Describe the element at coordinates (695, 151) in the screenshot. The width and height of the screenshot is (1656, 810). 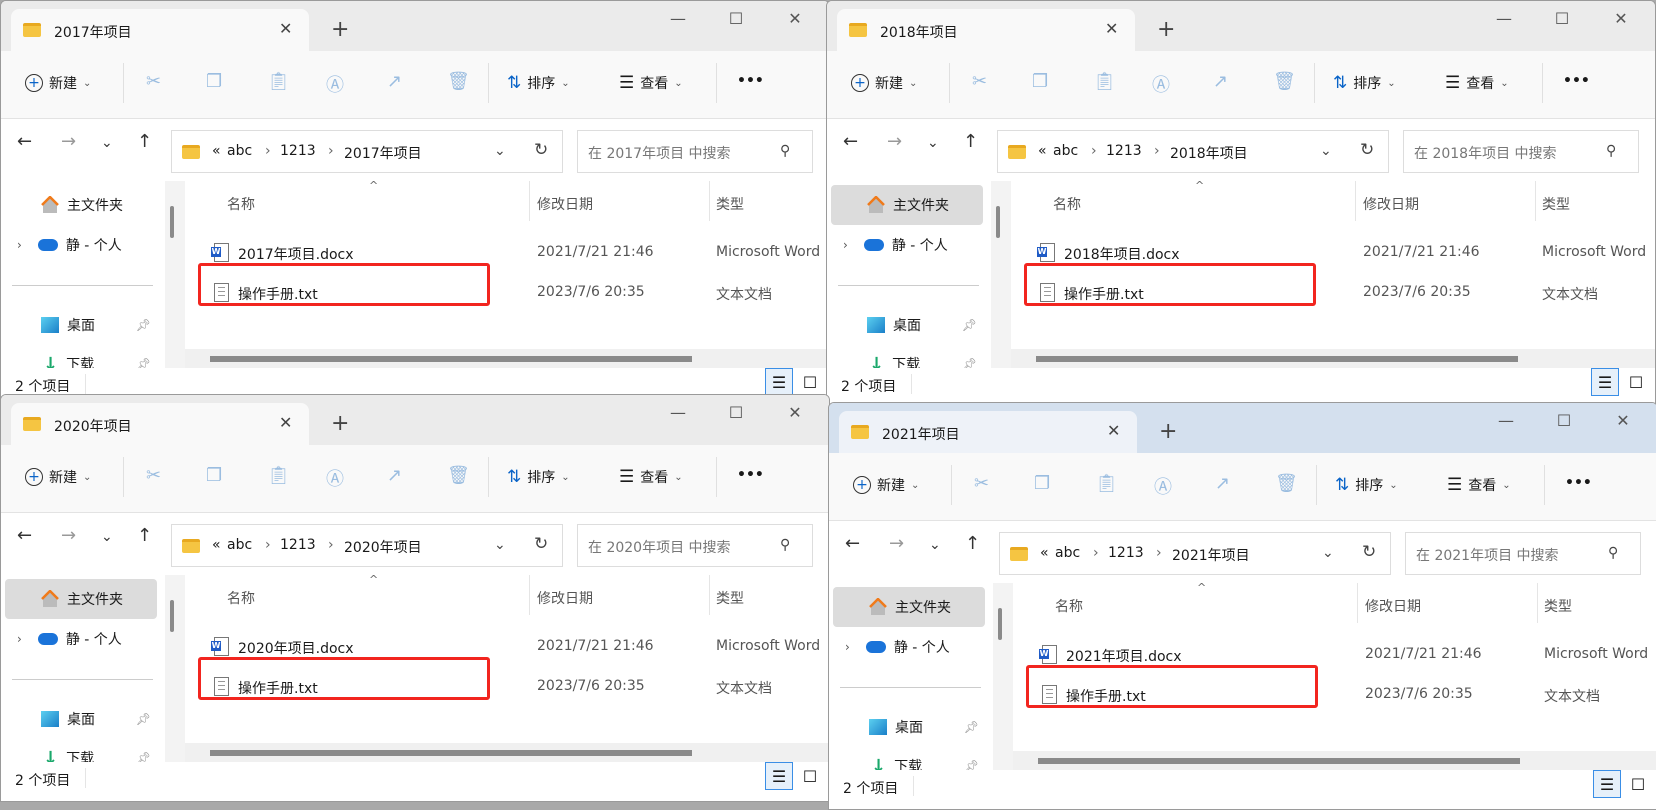
I see `search-box: 在 2017年项目 中搜索 ⚲` at that location.